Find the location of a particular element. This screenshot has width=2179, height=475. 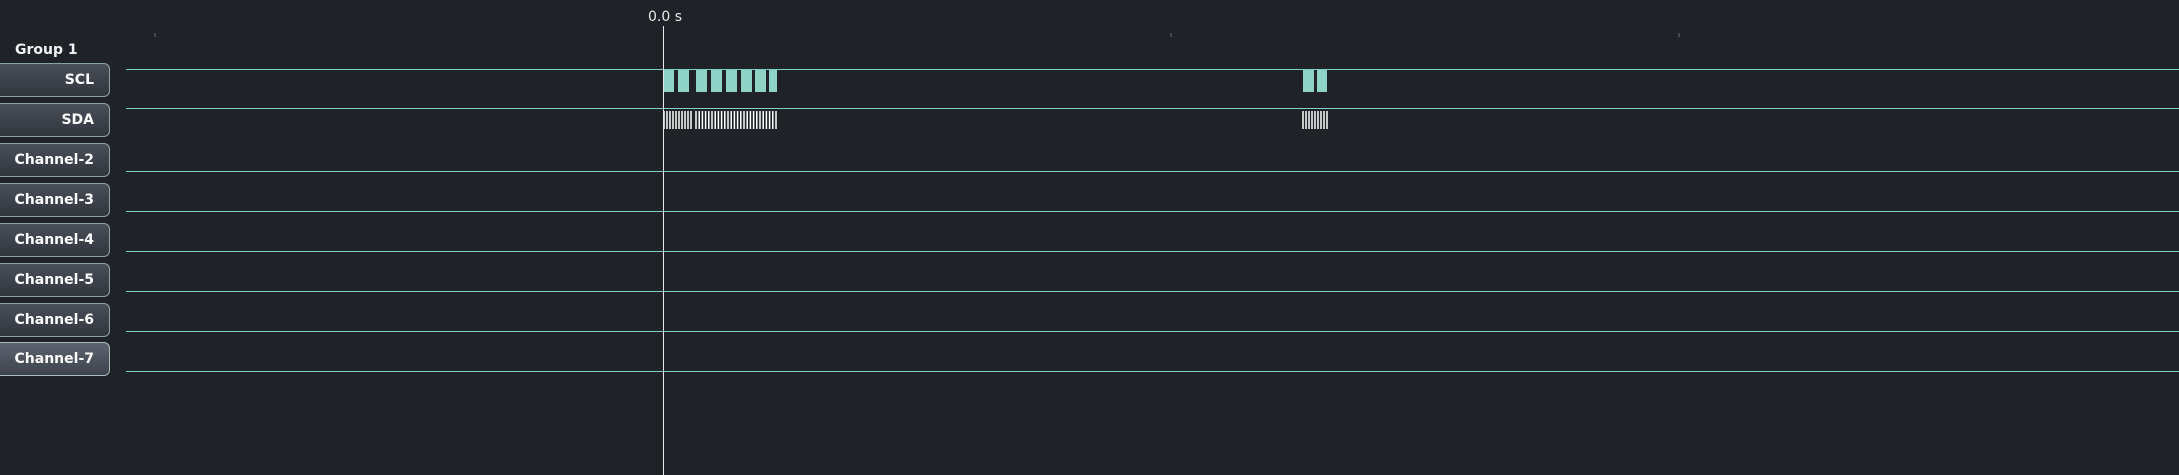

sda-waveform is located at coordinates (995, 120).